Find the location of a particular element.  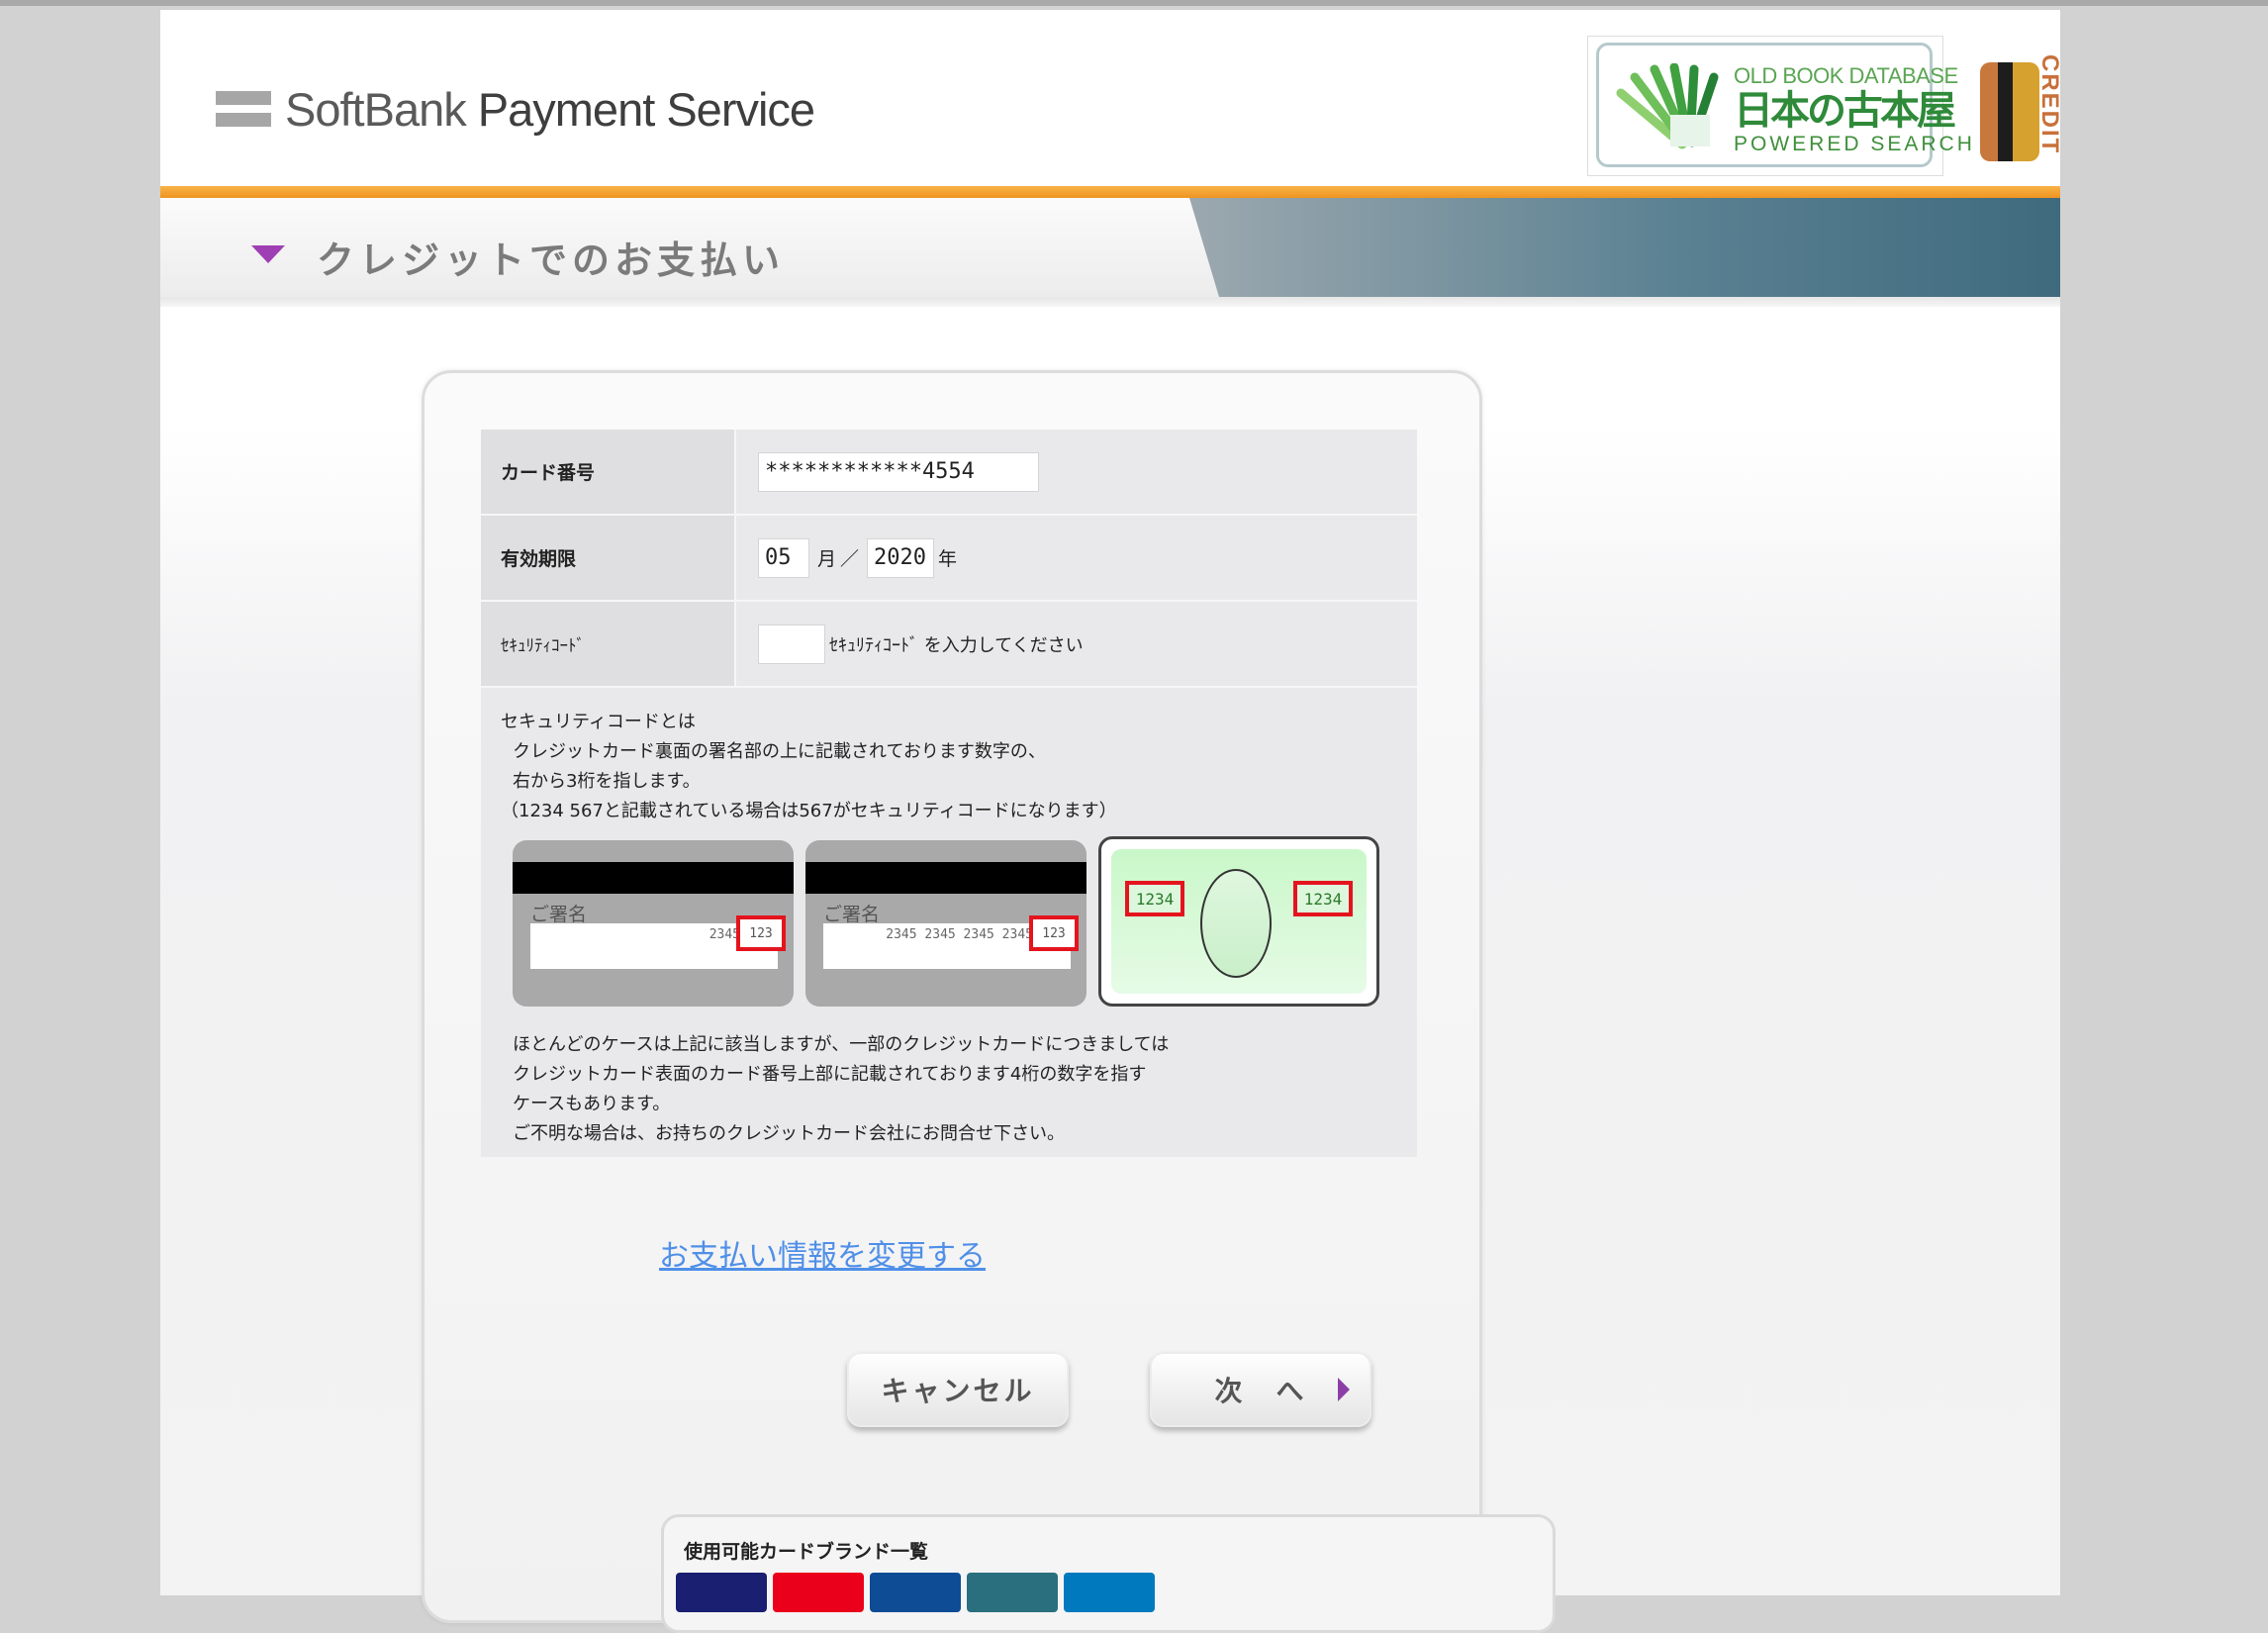

title-bar: クレジットでのお支払い is located at coordinates (1110, 252).